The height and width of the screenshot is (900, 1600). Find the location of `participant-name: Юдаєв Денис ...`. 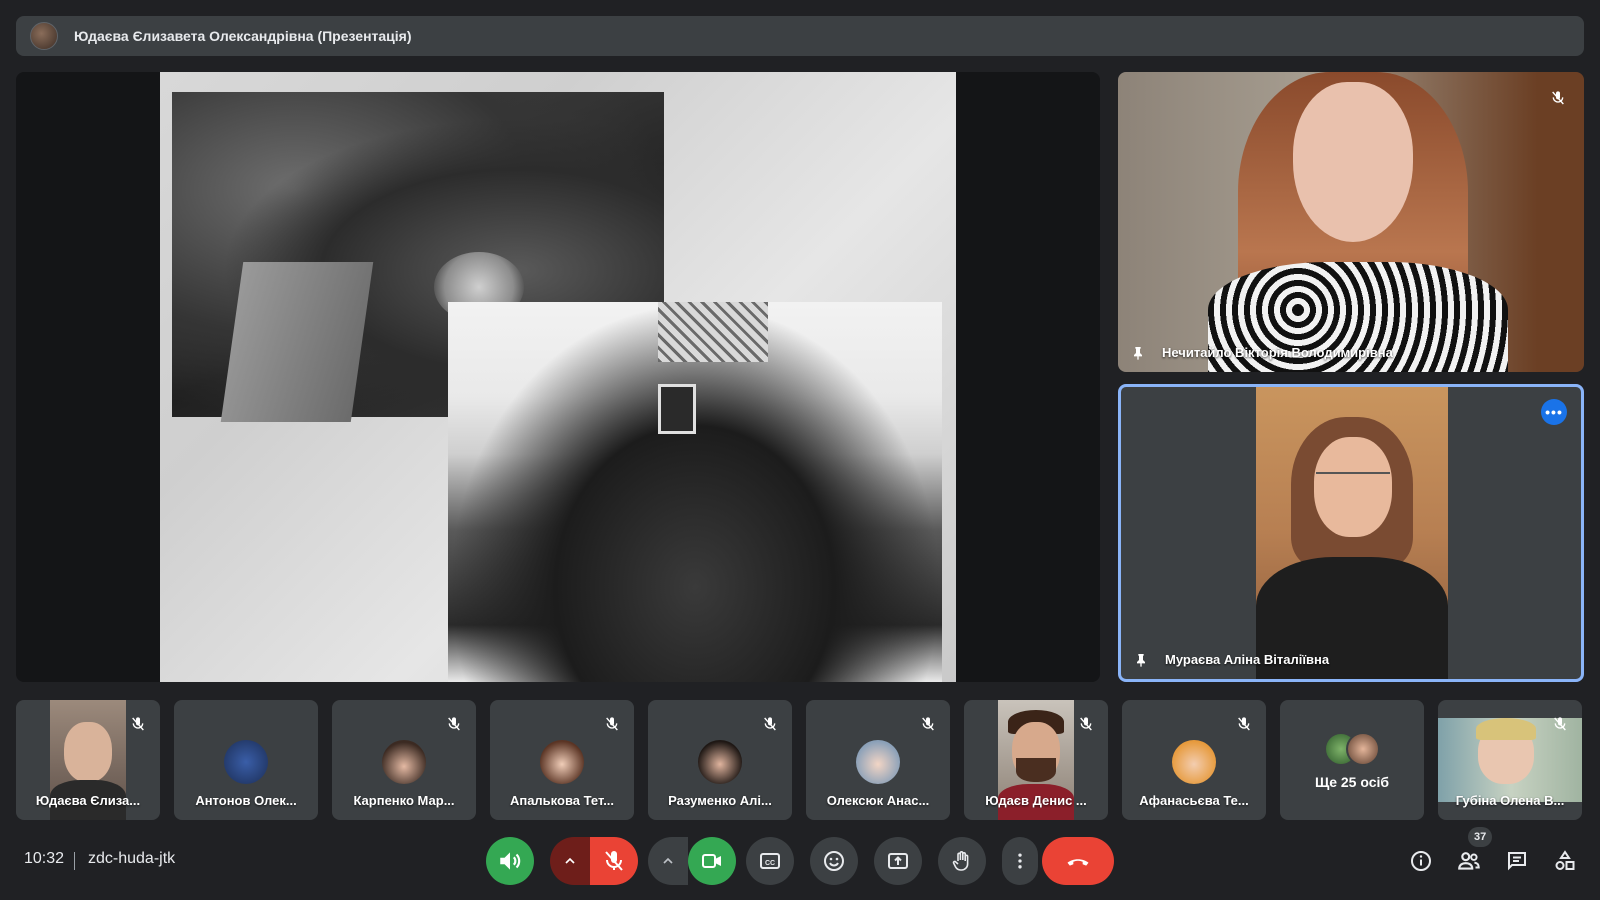

participant-name: Юдаєв Денис ... is located at coordinates (1036, 800).